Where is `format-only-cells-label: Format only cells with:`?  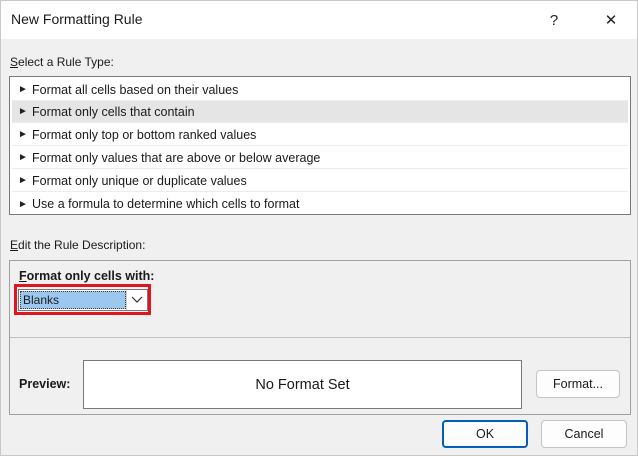 format-only-cells-label: Format only cells with: is located at coordinates (87, 276).